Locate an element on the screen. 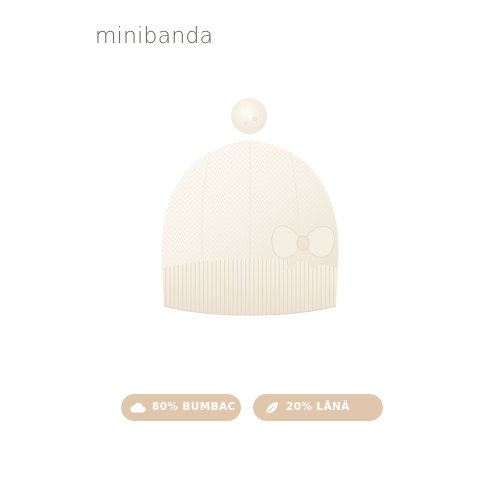 This screenshot has height=500, width=500. badge-label-cotton: 80% BUMBAC is located at coordinates (194, 407).